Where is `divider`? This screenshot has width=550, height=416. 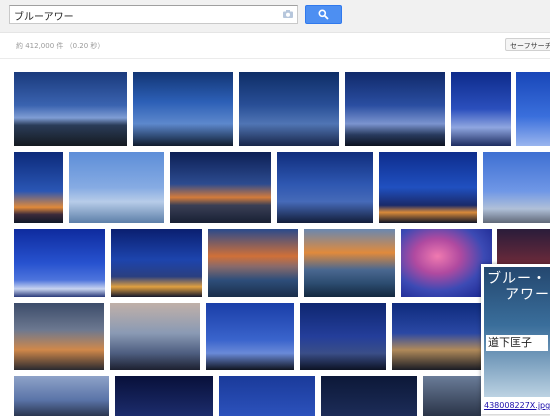 divider is located at coordinates (275, 58).